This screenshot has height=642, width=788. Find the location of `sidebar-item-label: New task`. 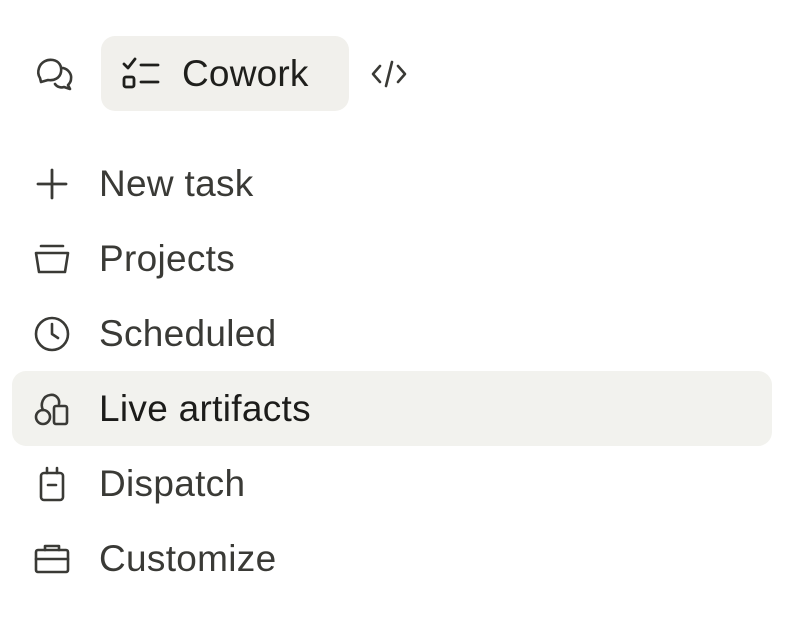

sidebar-item-label: New task is located at coordinates (176, 183).